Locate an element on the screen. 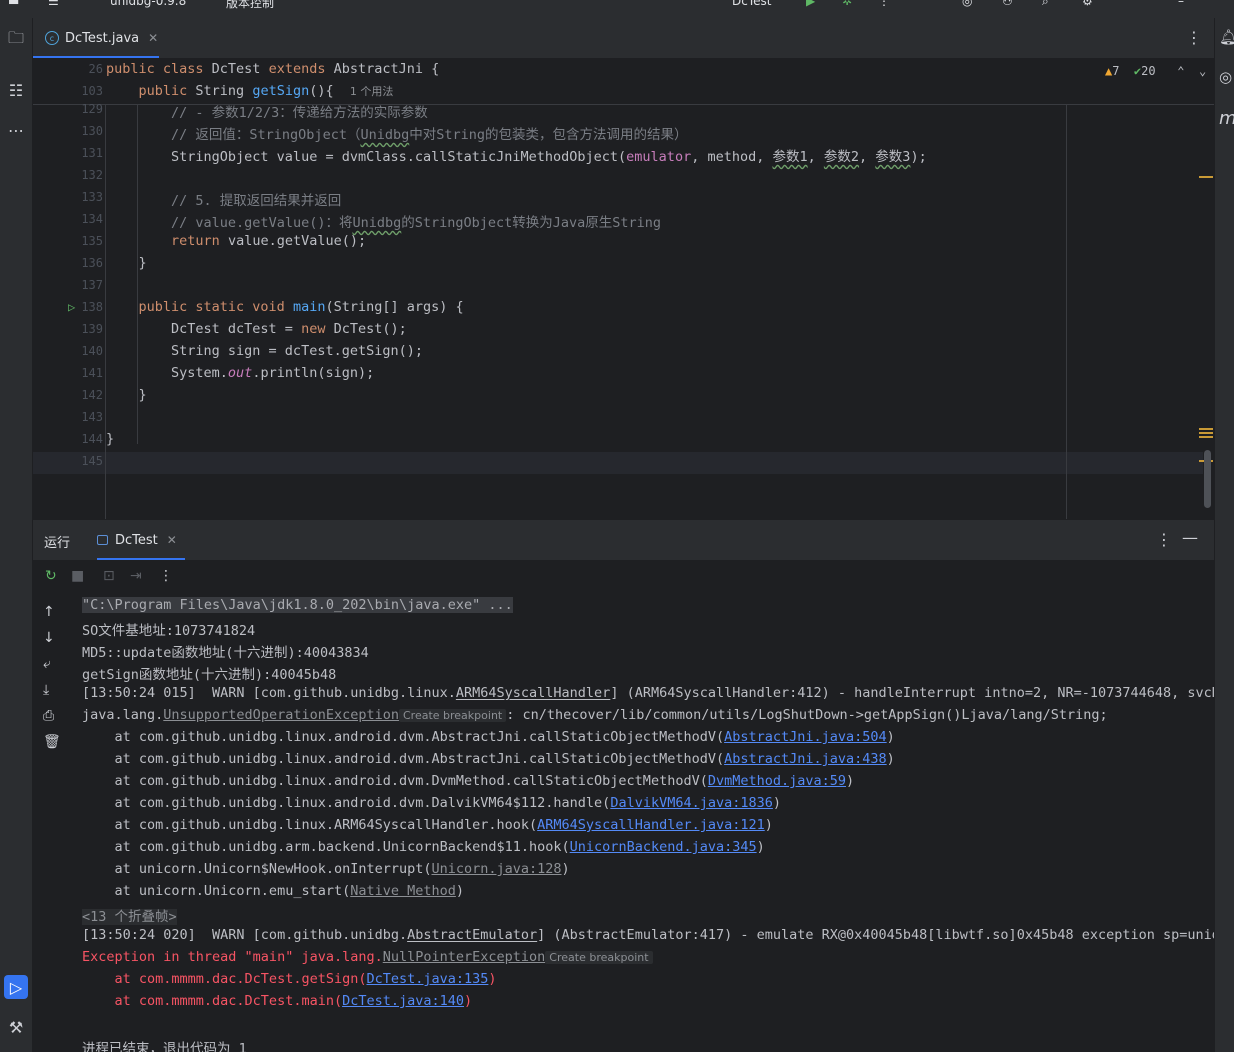  print-icon: ⎙ is located at coordinates (48, 716).